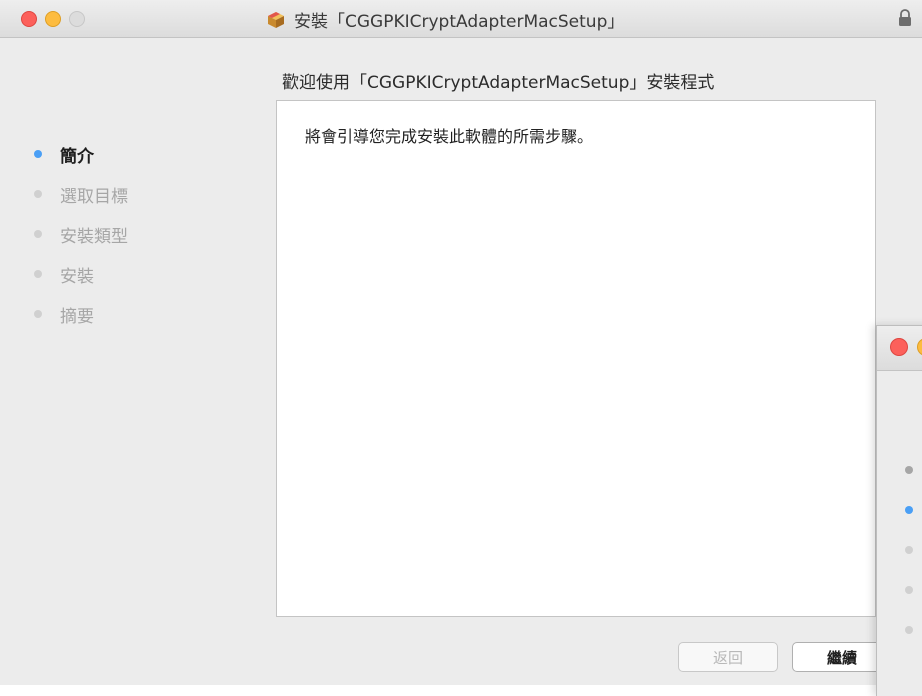  What do you see at coordinates (77, 156) in the screenshot?
I see `step-label: 簡介` at bounding box center [77, 156].